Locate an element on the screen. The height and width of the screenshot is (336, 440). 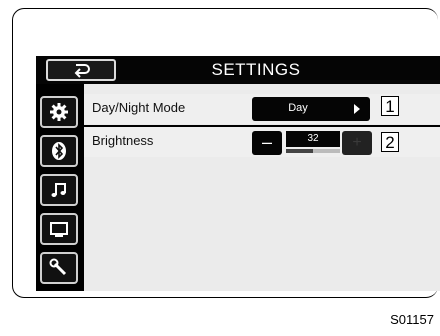
sidebar-item-audio is located at coordinates (59, 190).